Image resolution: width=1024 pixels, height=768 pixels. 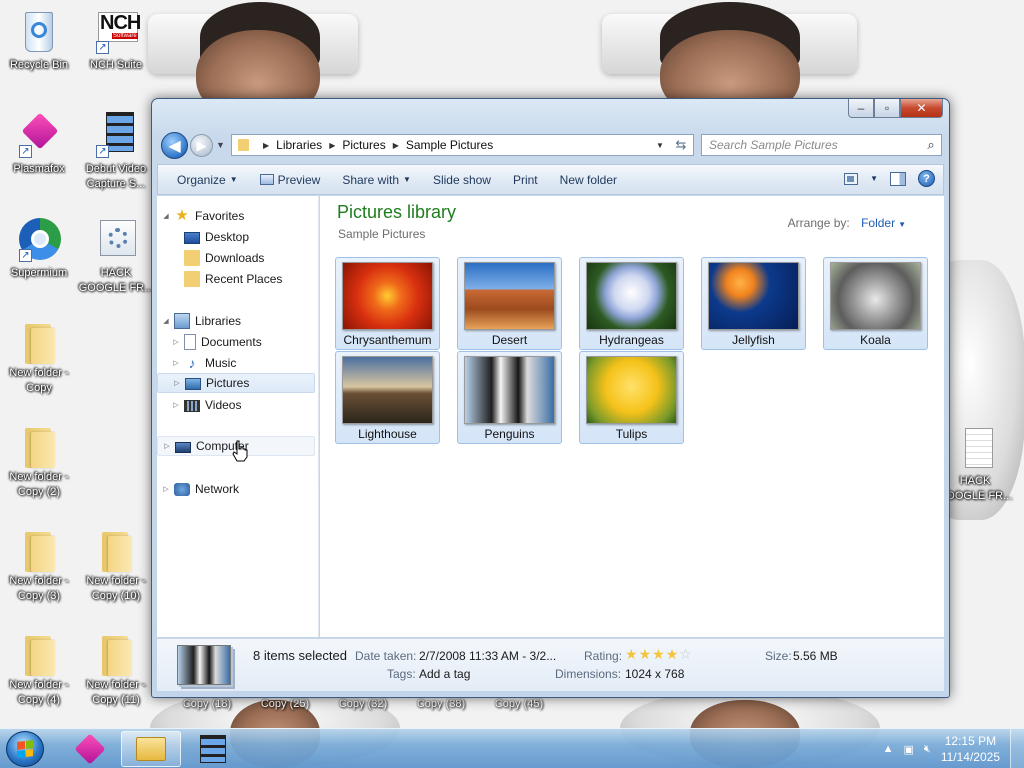 I want to click on clock: 12:15 PM 11/14/2025, so click(x=970, y=749).